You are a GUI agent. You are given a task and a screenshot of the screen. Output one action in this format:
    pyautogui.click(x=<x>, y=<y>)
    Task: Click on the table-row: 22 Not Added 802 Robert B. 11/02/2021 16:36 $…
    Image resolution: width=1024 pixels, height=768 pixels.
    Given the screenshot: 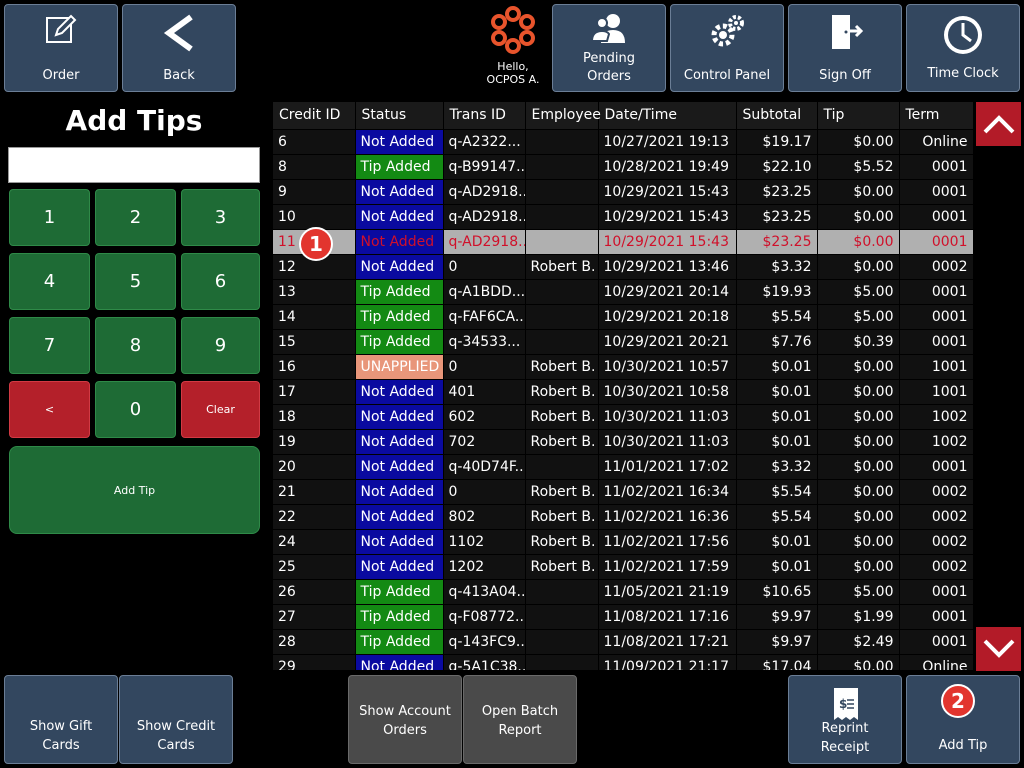 What is the action you would take?
    pyautogui.click(x=623, y=517)
    